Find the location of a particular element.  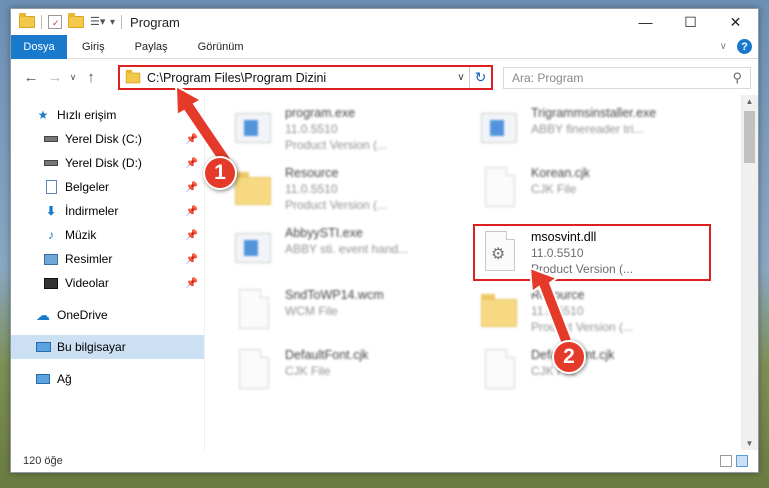

sidebar-item-label: Müzik is located at coordinates (81, 235).